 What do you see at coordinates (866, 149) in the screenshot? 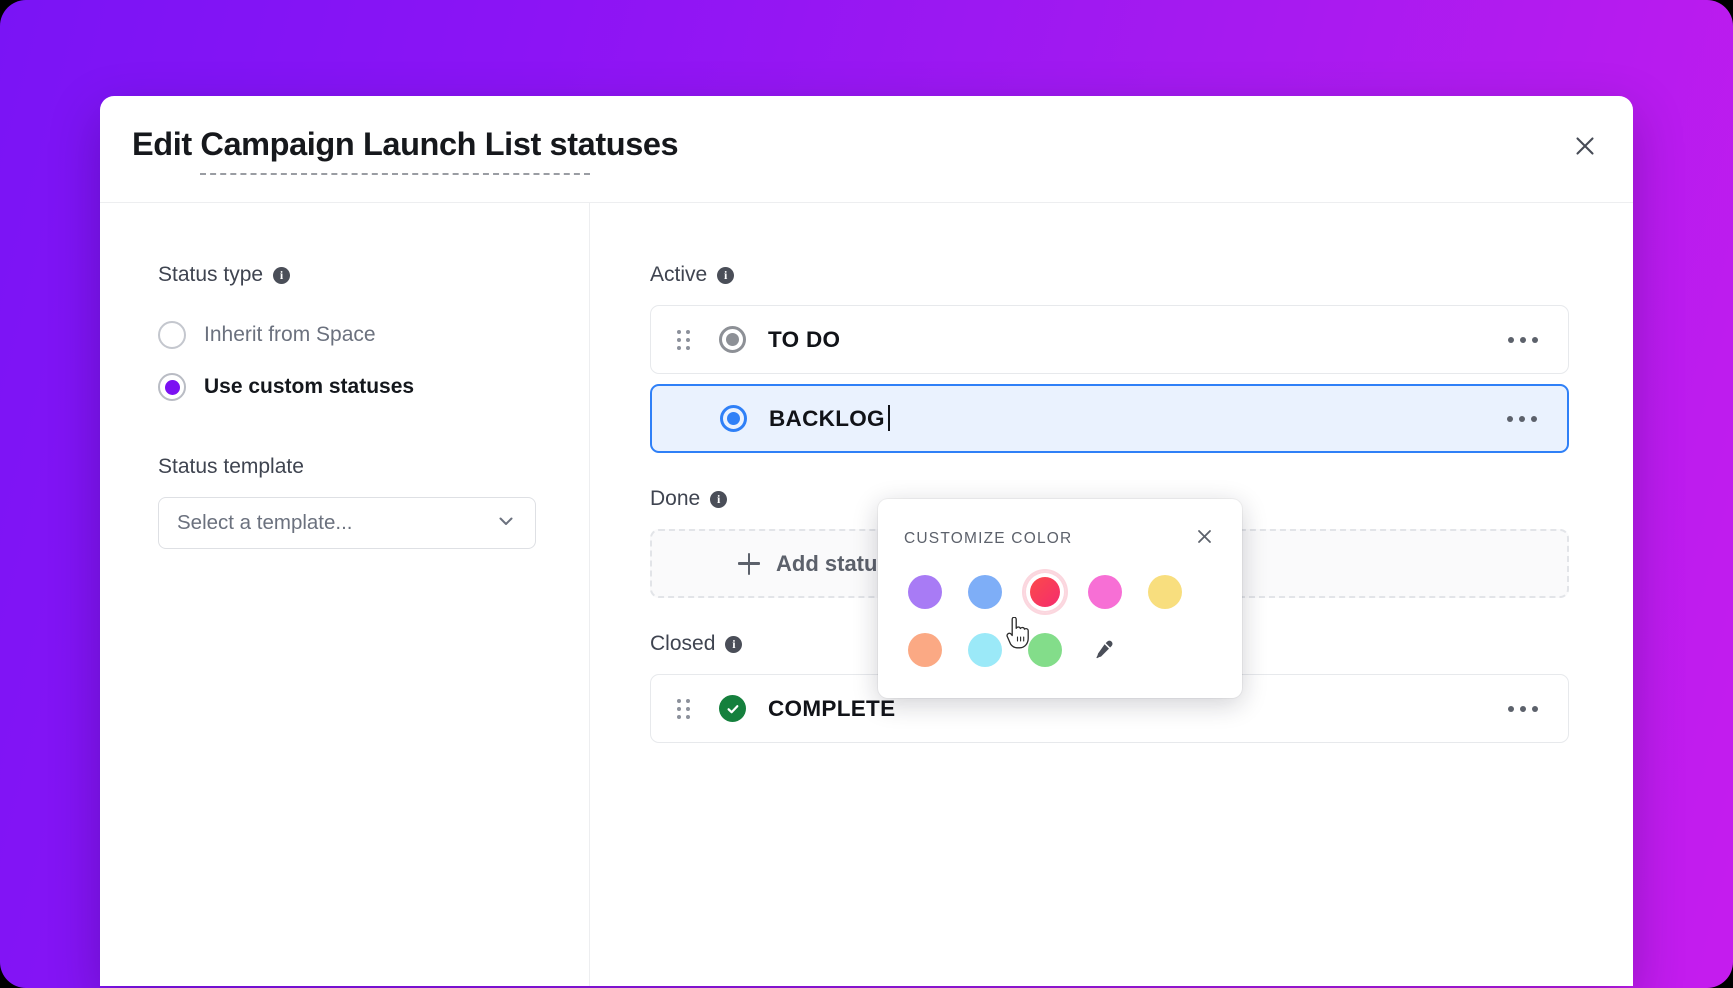
I see `modal-header: Edit Campaign Launch List statuses` at bounding box center [866, 149].